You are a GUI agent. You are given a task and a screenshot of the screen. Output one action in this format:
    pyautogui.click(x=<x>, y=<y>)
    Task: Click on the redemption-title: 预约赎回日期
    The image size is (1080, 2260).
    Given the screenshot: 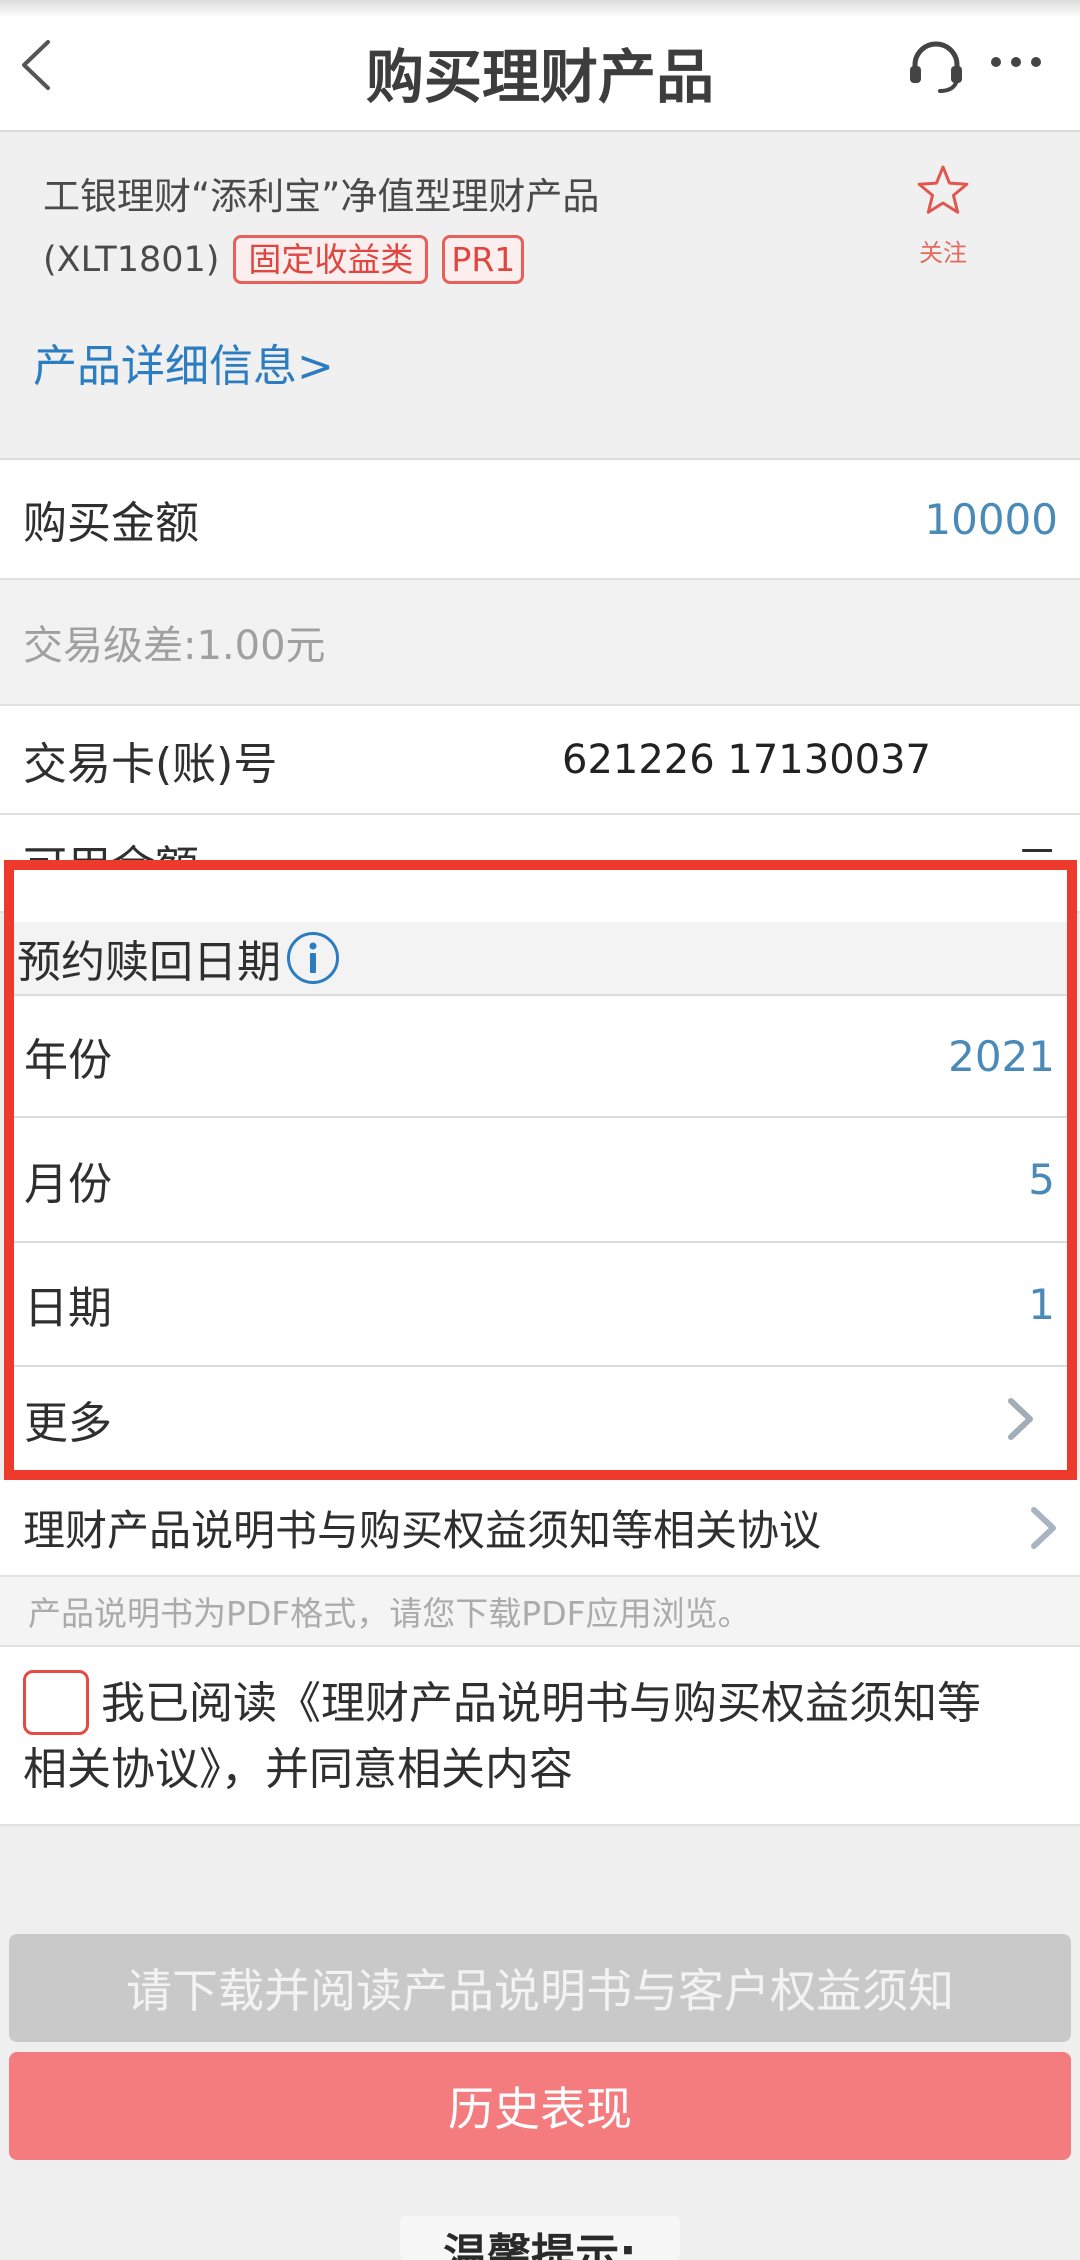 What is the action you would take?
    pyautogui.click(x=149, y=962)
    